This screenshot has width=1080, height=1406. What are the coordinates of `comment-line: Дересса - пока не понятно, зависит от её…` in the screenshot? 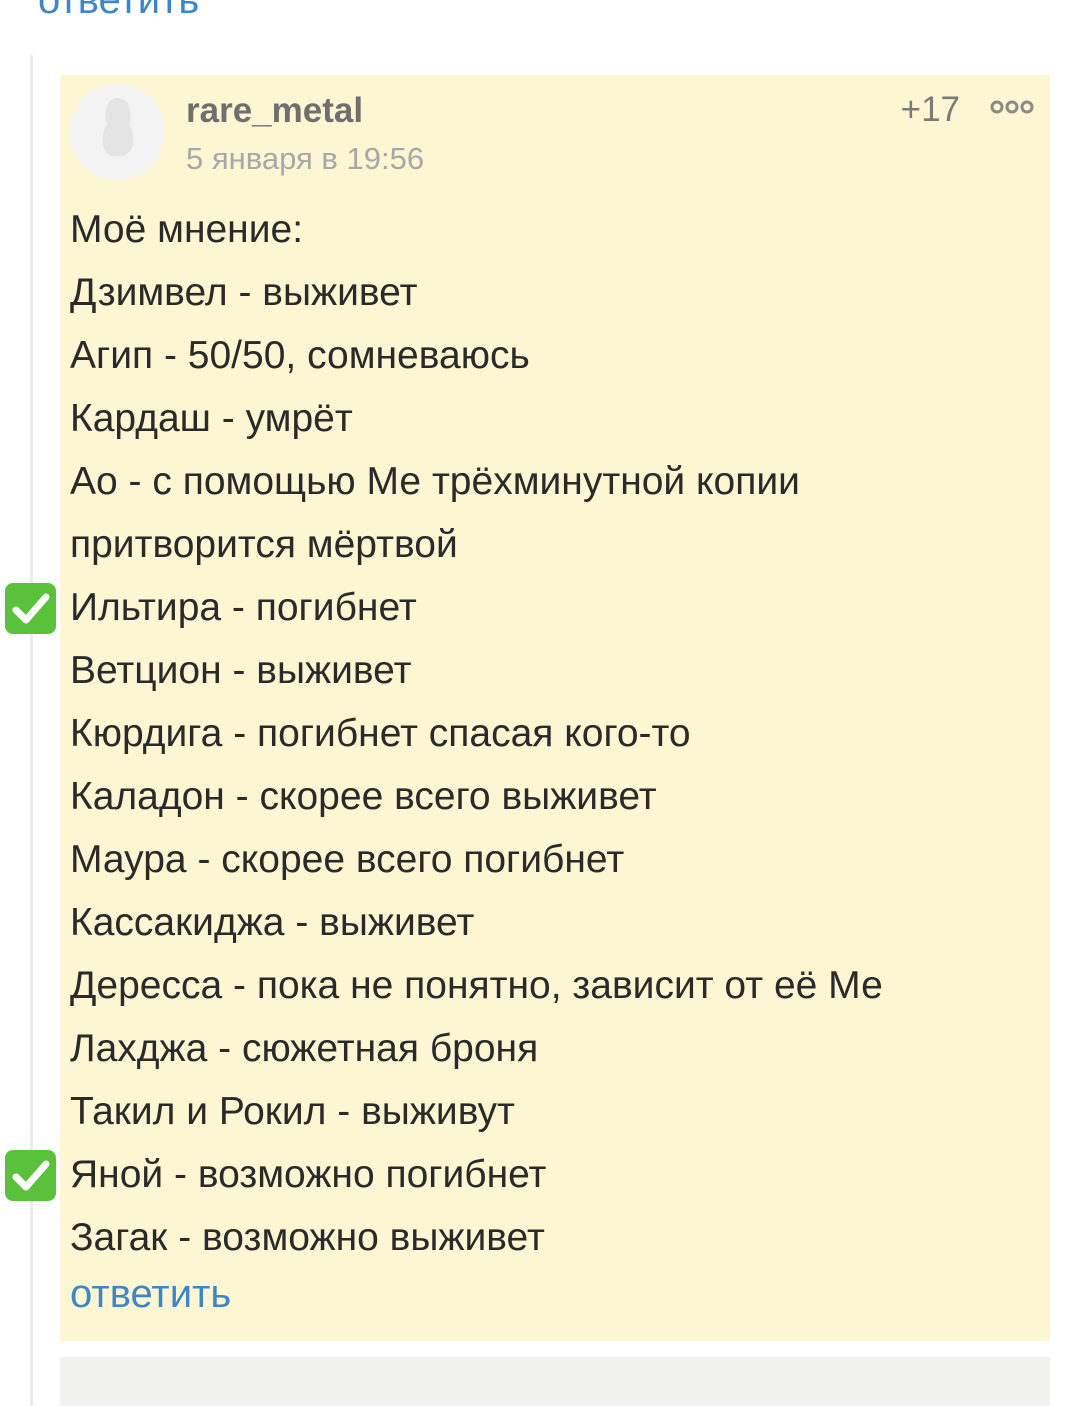 It's located at (476, 985).